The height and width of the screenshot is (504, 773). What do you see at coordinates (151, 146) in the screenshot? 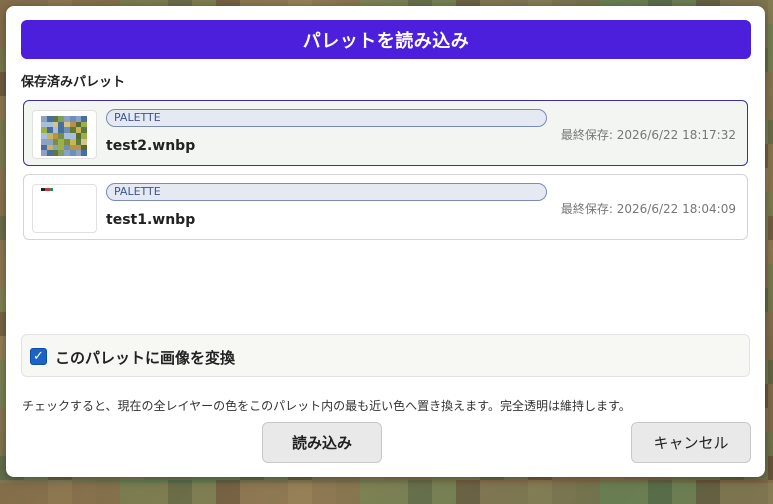
I see `palette-file-name: test2.wnbp` at bounding box center [151, 146].